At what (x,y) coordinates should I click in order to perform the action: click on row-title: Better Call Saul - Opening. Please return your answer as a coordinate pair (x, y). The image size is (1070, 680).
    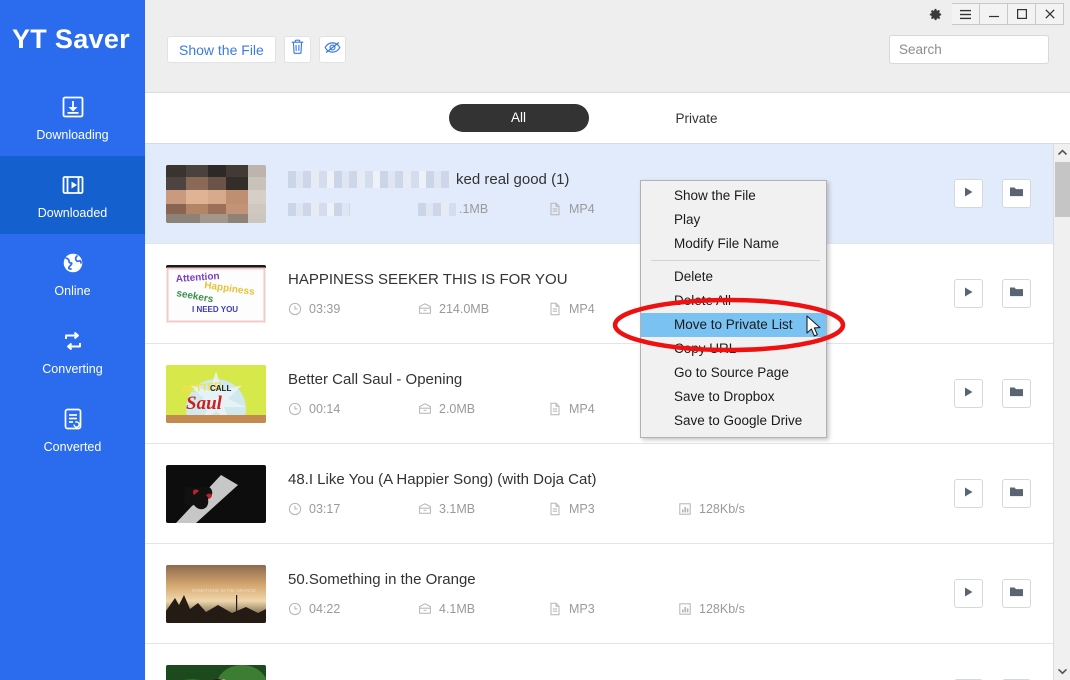
    Looking at the image, I should click on (621, 379).